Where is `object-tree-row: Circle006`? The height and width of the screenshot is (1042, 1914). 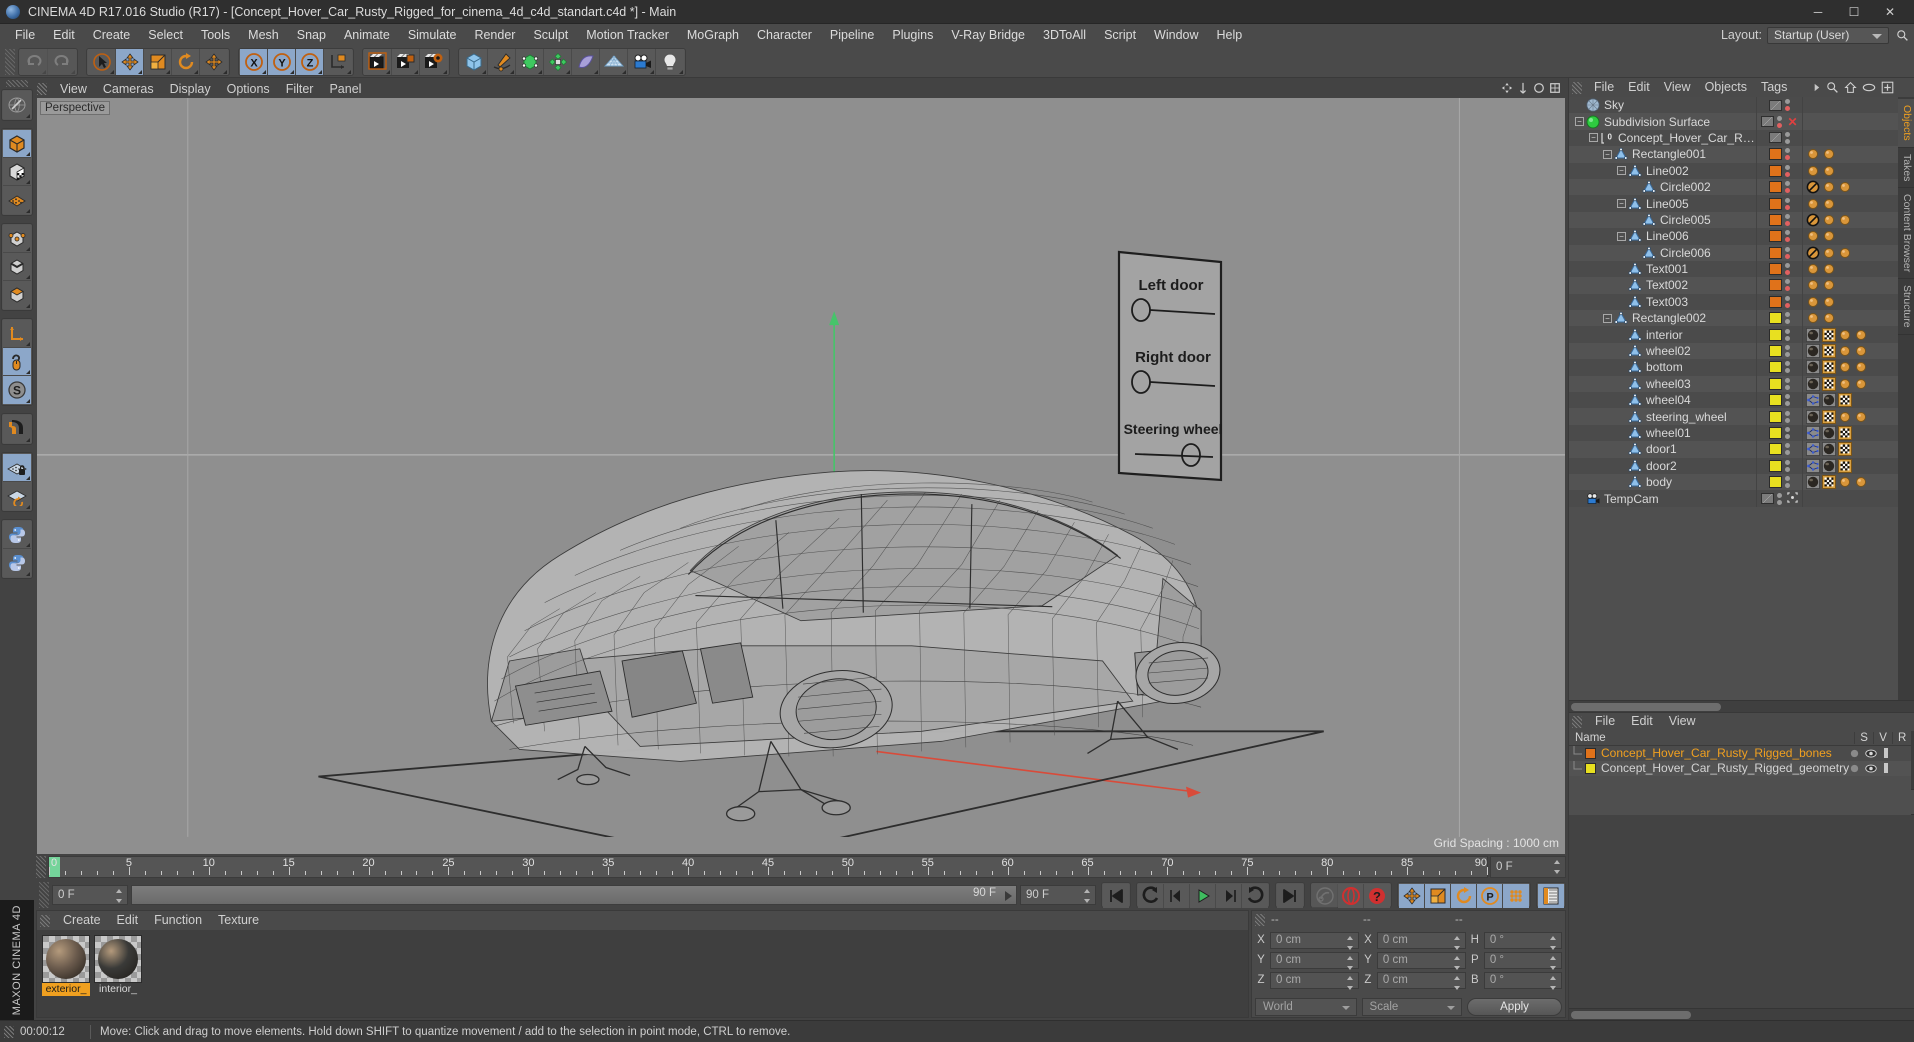
object-tree-row: Circle006 is located at coordinates (1733, 252).